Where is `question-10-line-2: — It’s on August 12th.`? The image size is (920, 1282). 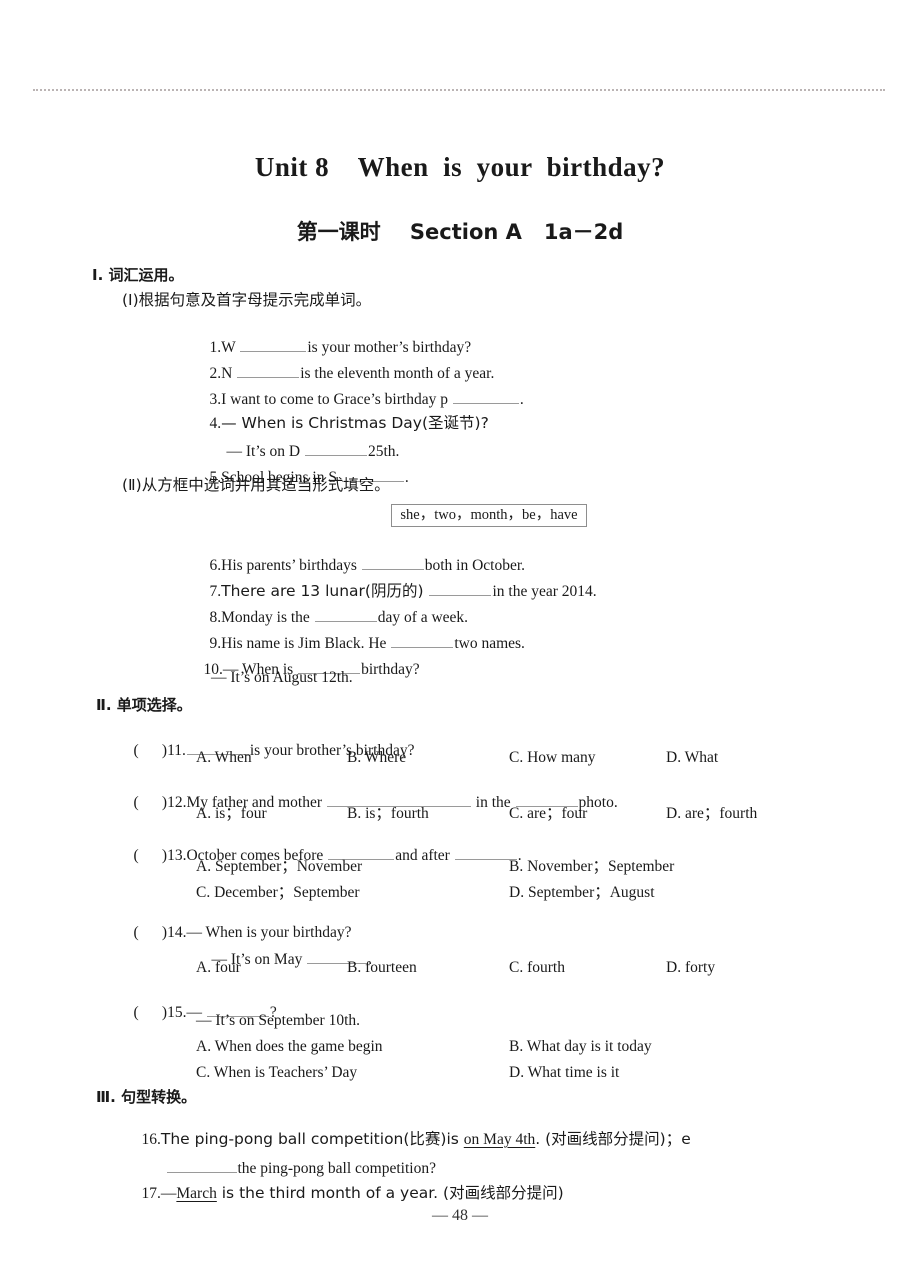
question-10-line-2: — It’s on August 12th. is located at coordinates (282, 677).